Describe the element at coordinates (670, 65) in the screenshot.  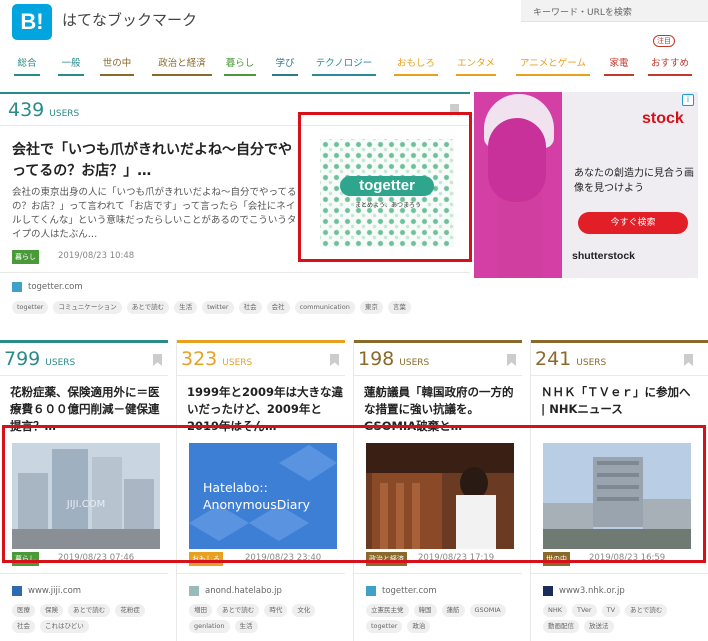
I see `nav-item-recommend: おすすめ` at that location.